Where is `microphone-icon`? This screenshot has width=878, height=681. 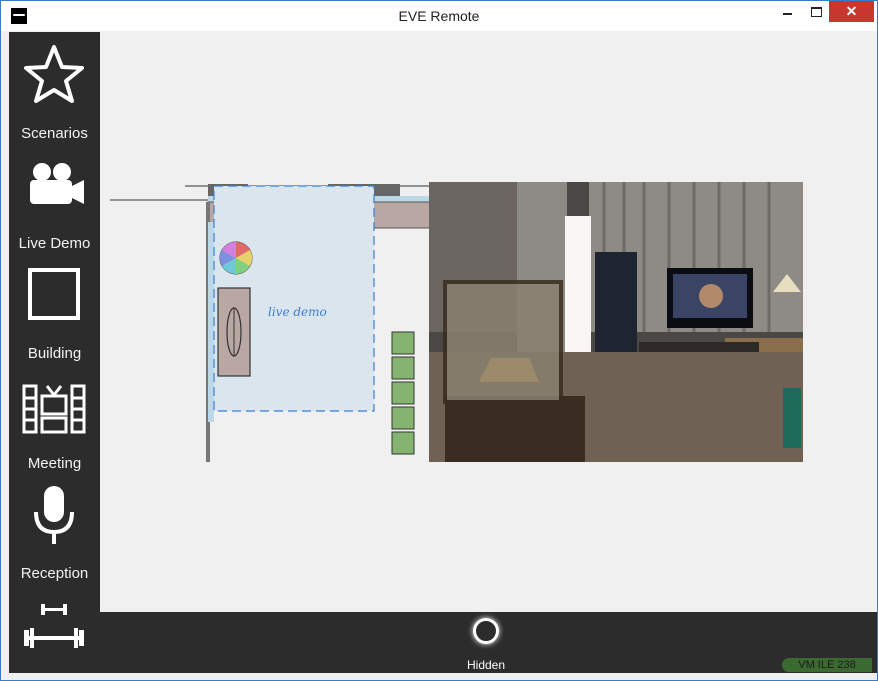
microphone-icon is located at coordinates (54, 515).